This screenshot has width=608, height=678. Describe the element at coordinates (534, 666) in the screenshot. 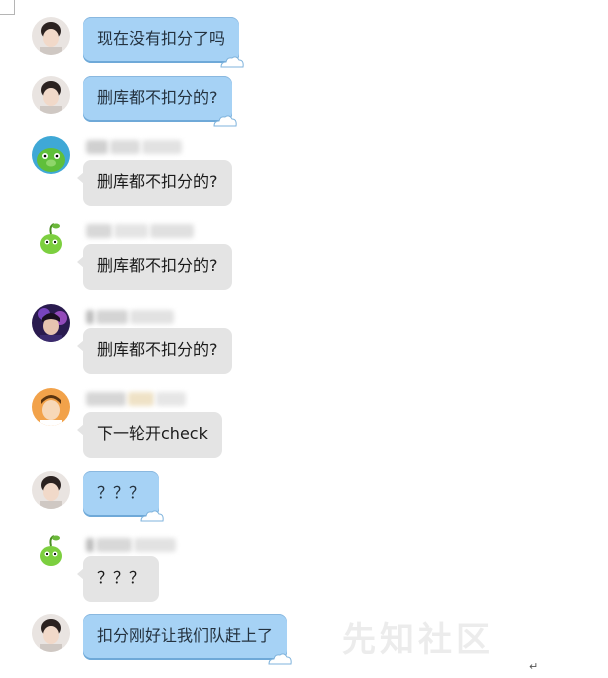

I see `paragraph-return-mark: ↵` at that location.